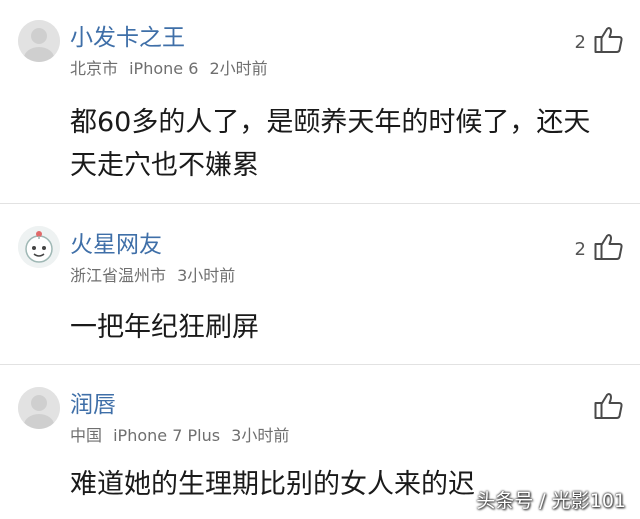  I want to click on like-button, so click(605, 406).